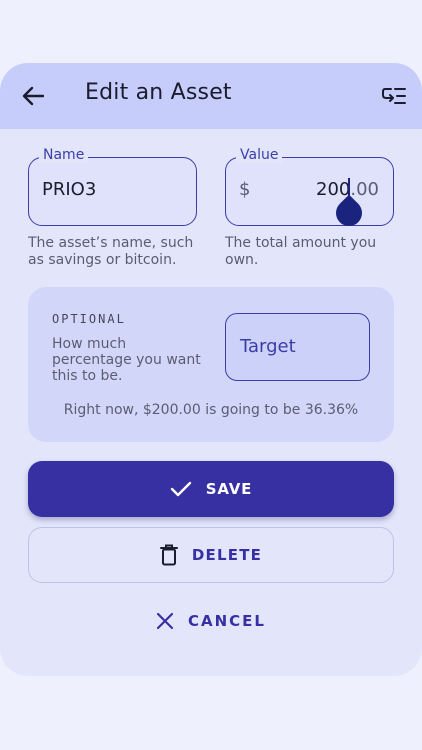 Image resolution: width=422 pixels, height=750 pixels. I want to click on cancel-label: CANCEL, so click(227, 621).